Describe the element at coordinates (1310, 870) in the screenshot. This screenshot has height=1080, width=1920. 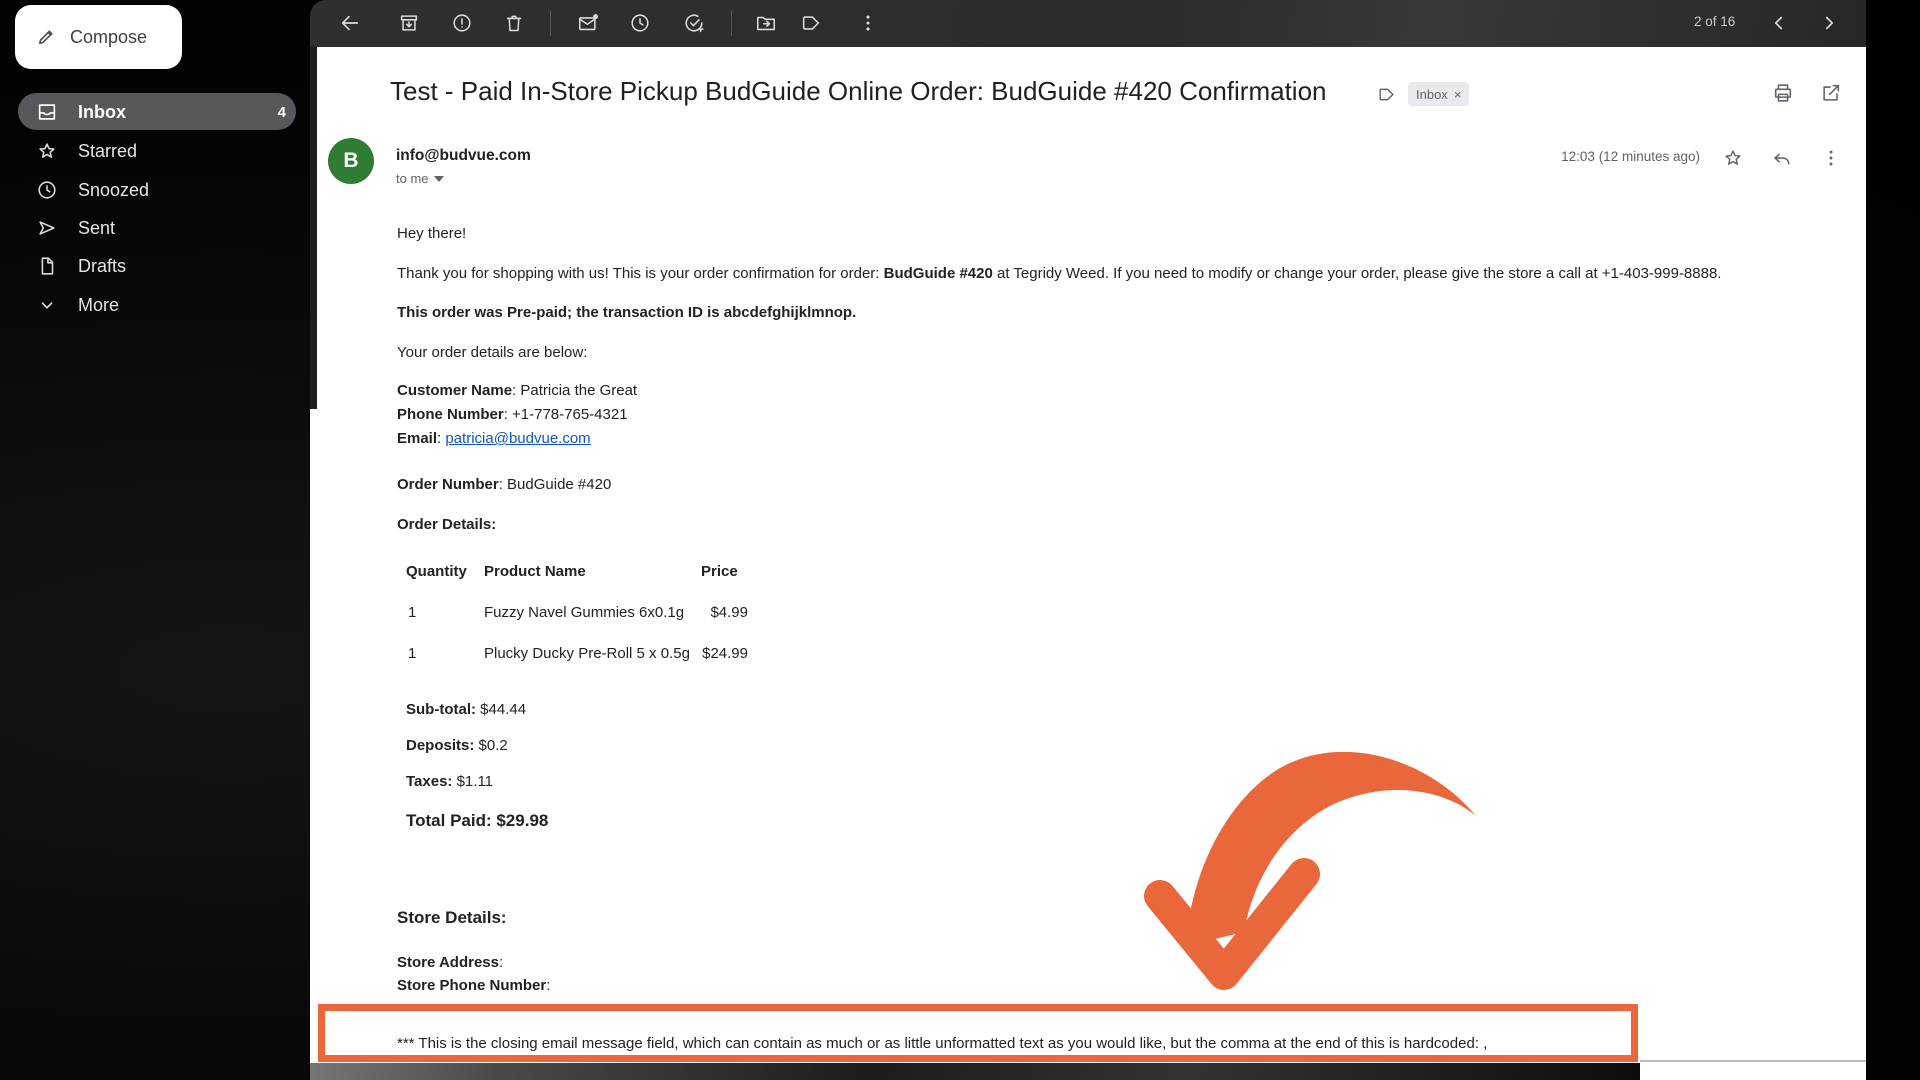
I see `annotation-arrow` at that location.